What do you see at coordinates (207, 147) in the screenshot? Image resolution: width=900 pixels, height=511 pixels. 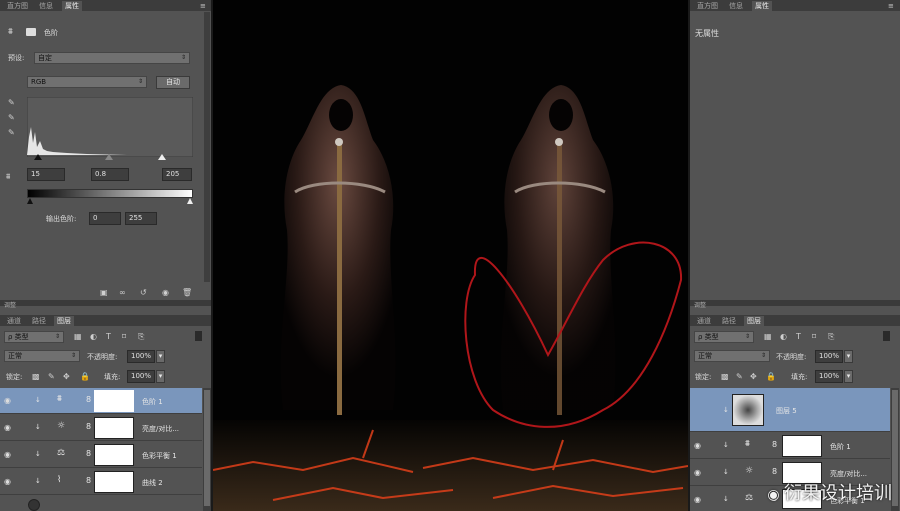 I see `left-props-scrollbar` at bounding box center [207, 147].